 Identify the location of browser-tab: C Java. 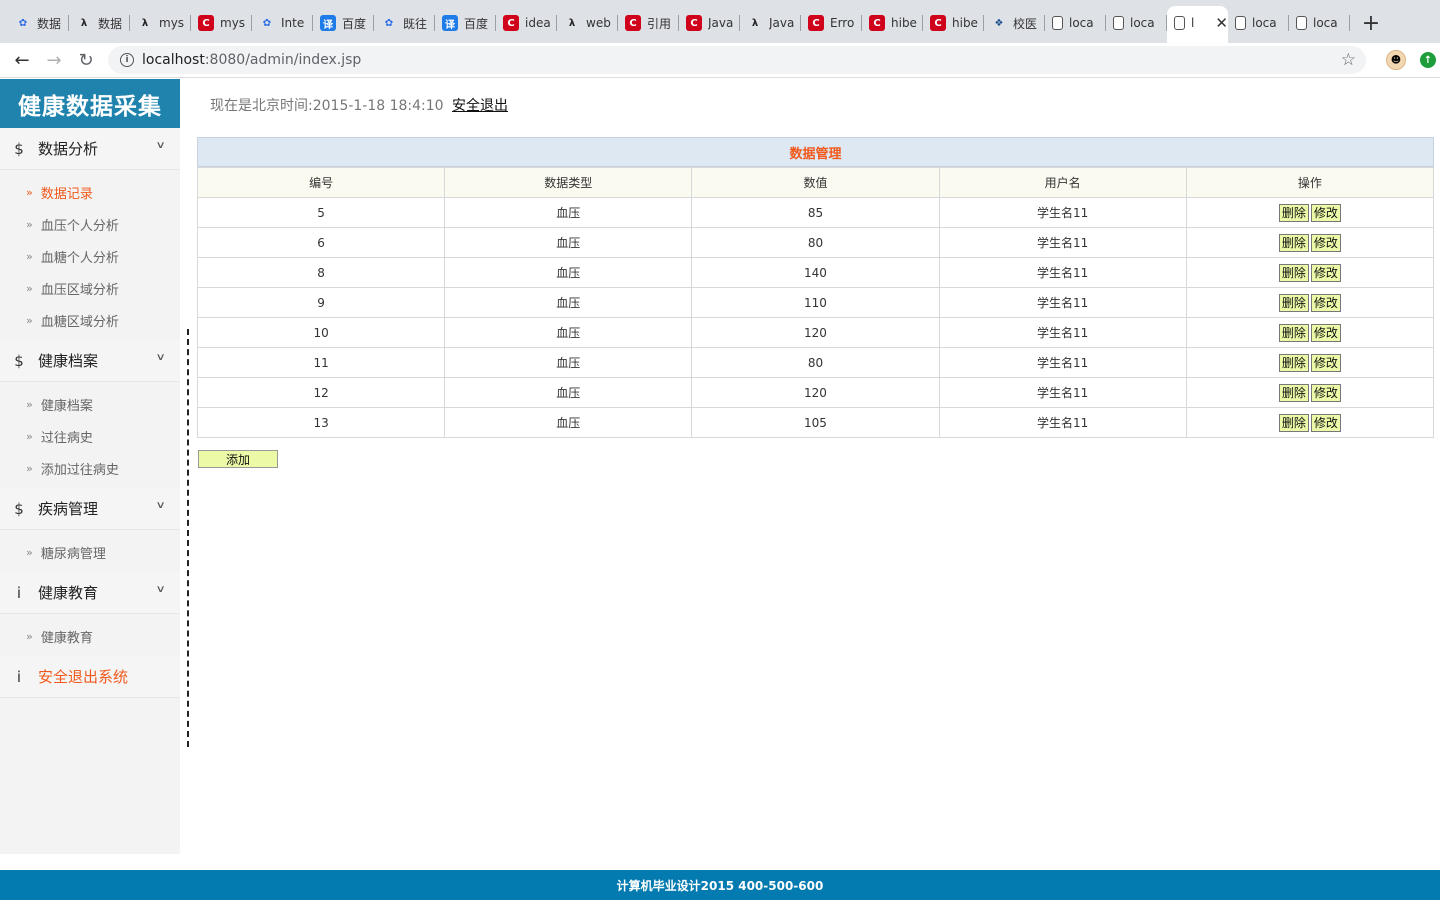
(709, 23).